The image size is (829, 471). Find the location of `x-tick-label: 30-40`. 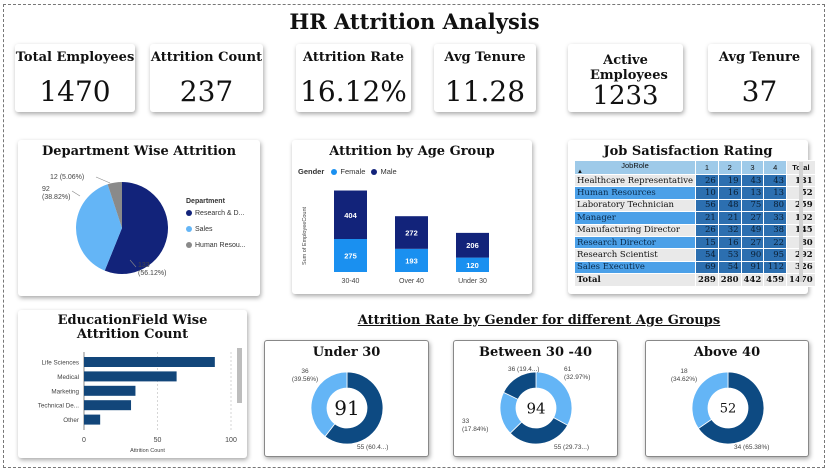

x-tick-label: 30-40 is located at coordinates (351, 281).